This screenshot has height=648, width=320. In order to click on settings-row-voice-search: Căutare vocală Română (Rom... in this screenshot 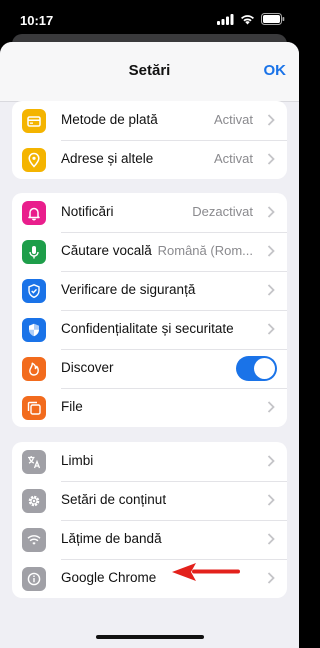, I will do `click(149, 251)`.